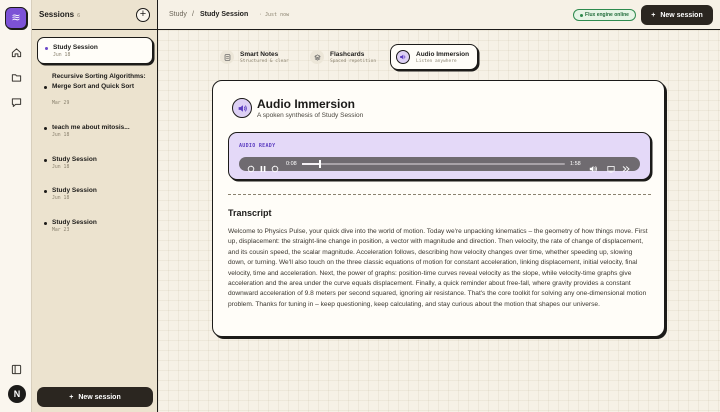 The height and width of the screenshot is (412, 720). Describe the element at coordinates (178, 14) in the screenshot. I see `breadcrumb-root: Study` at that location.